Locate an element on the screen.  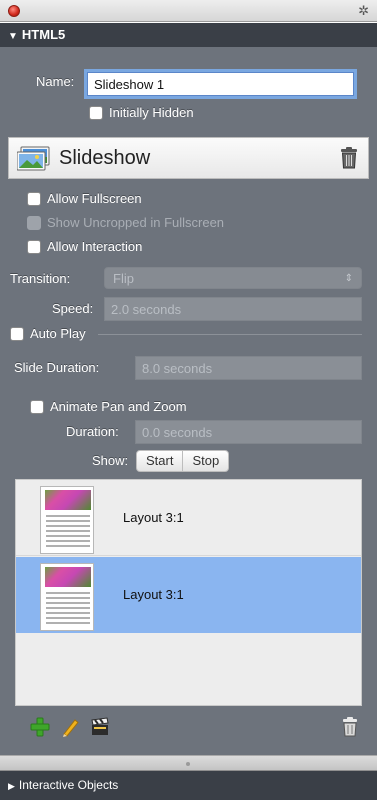
plus-icon is located at coordinates (40, 727).